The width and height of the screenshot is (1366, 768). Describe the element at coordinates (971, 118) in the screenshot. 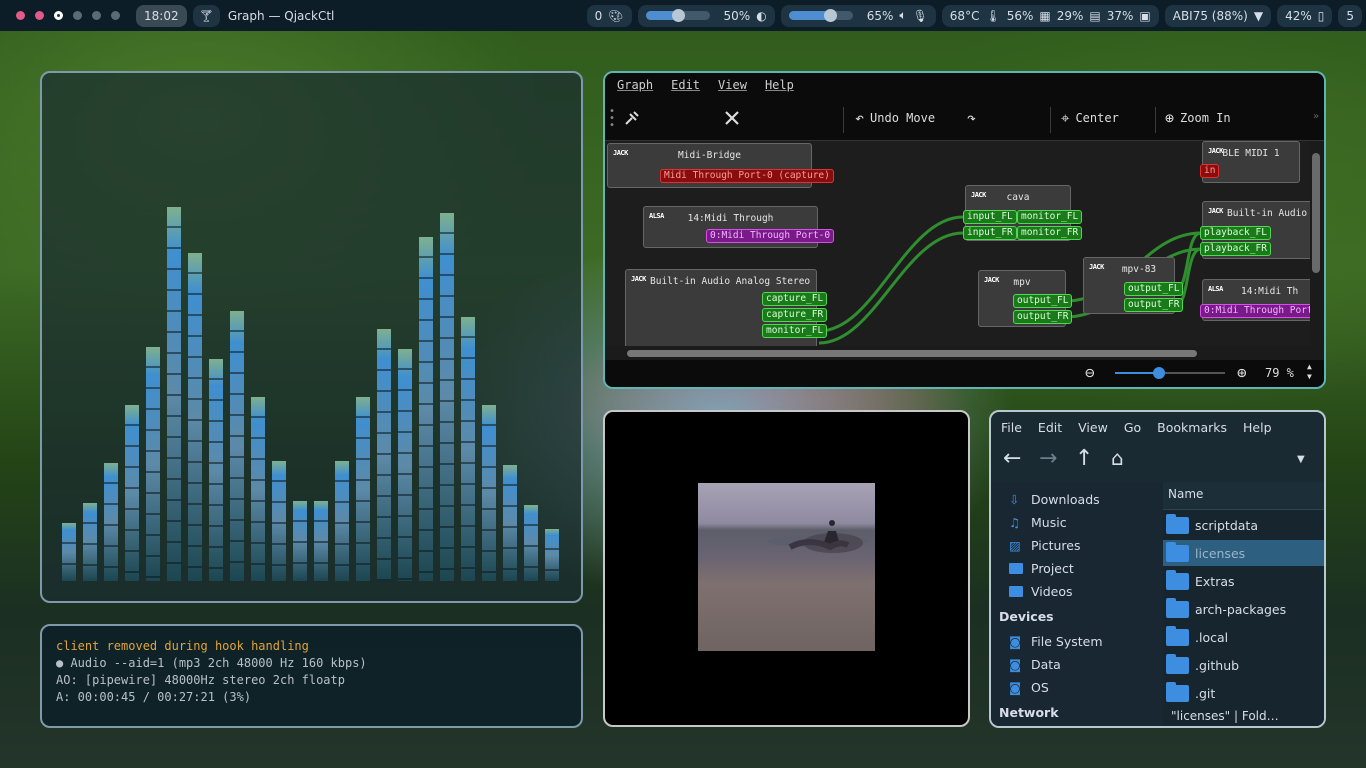

I see `redo-button: ↷` at that location.